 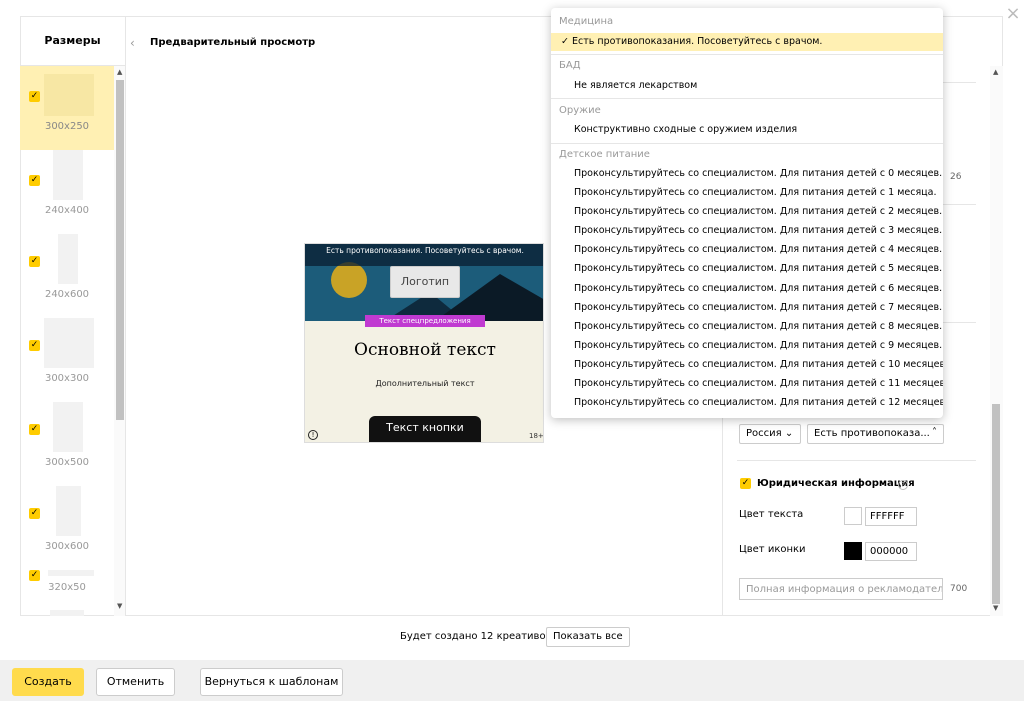 I want to click on banner-button: Текст кнопки, so click(x=425, y=429).